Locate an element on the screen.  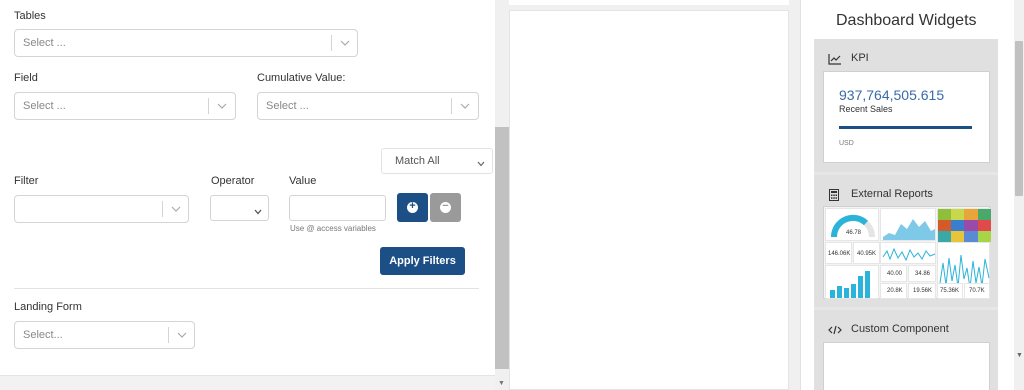
report-stat-value: 75.36K is located at coordinates (950, 291).